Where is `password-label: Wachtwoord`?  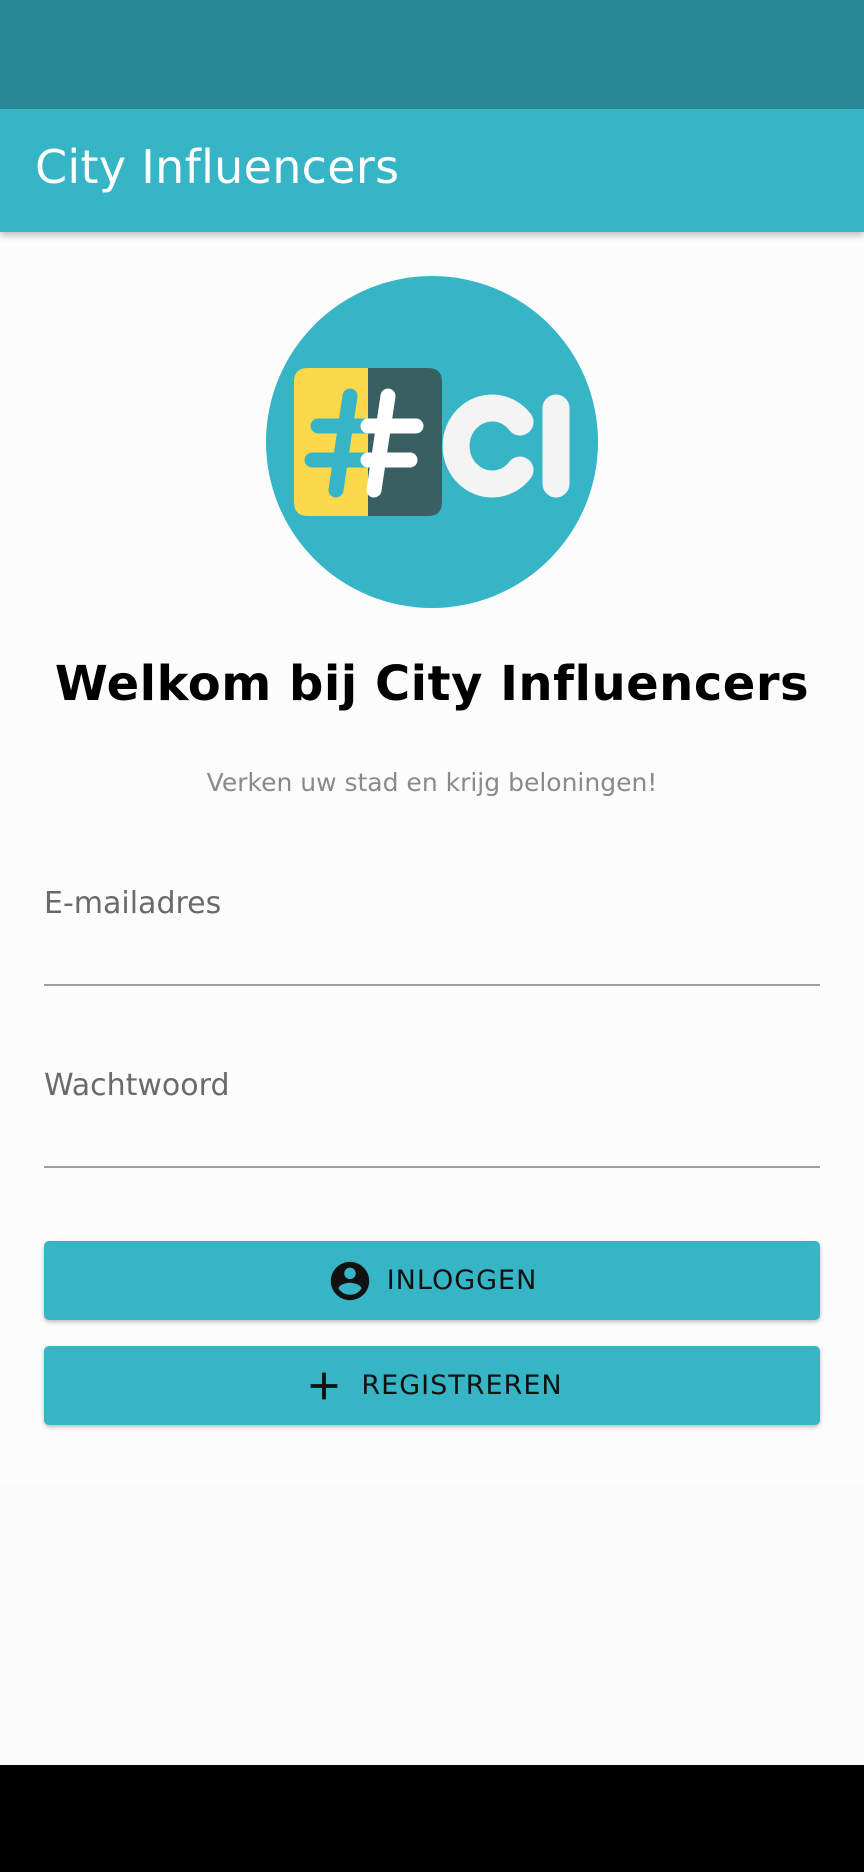 password-label: Wachtwoord is located at coordinates (137, 1085).